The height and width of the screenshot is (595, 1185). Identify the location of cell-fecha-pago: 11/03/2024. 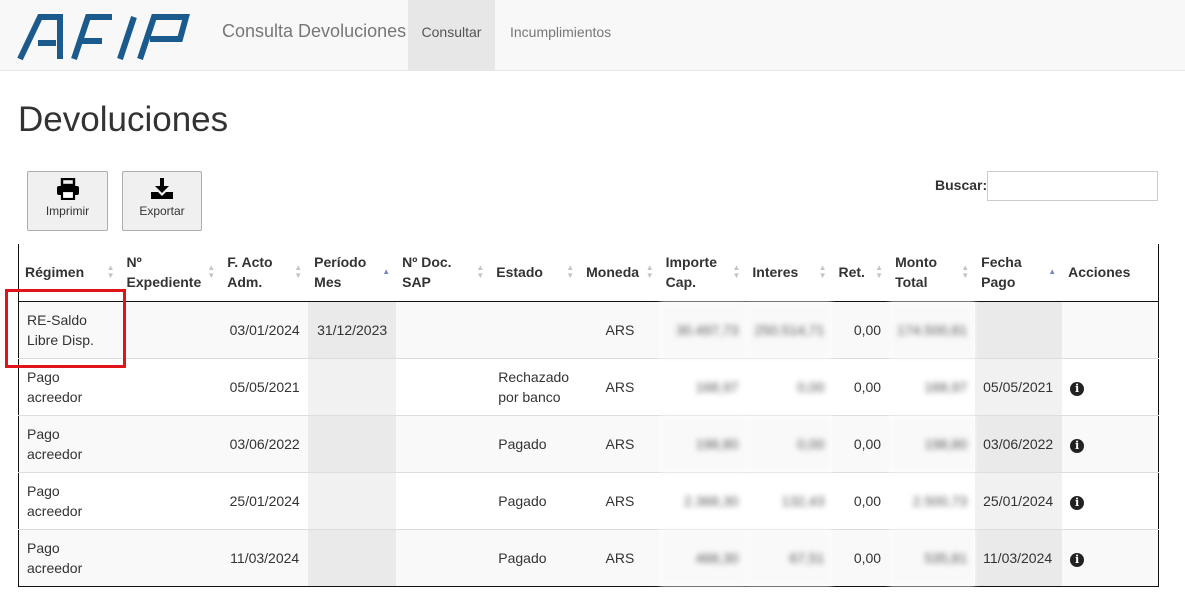
(1019, 557).